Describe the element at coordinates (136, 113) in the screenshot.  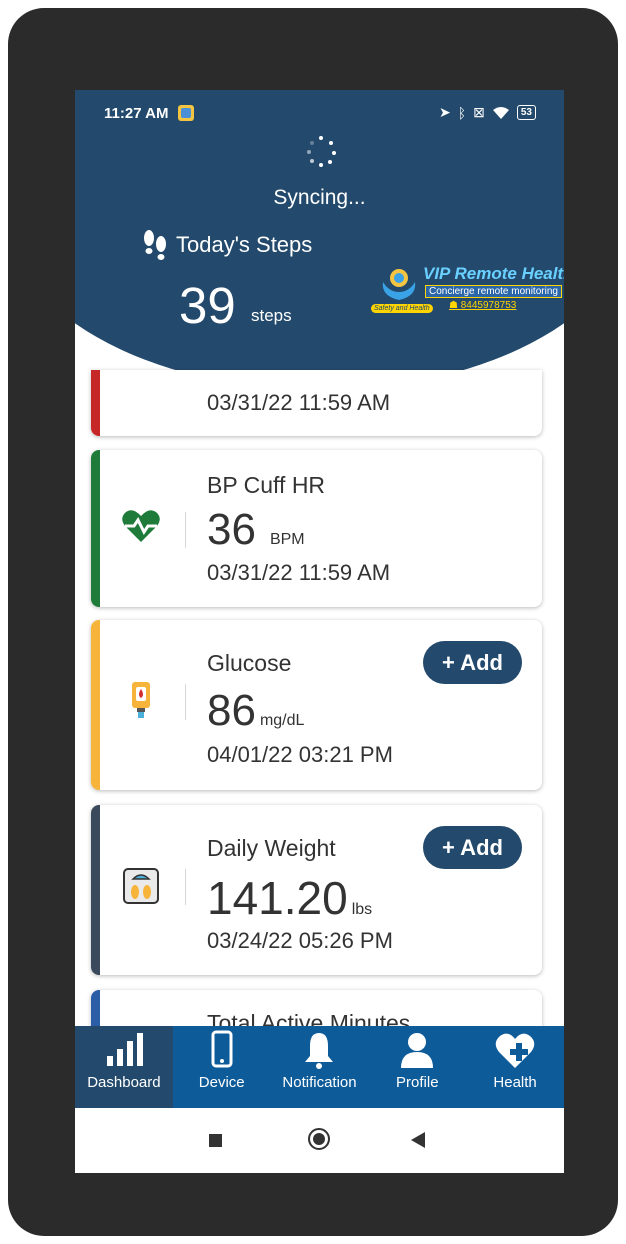
I see `status-time: 11:27 AM` at that location.